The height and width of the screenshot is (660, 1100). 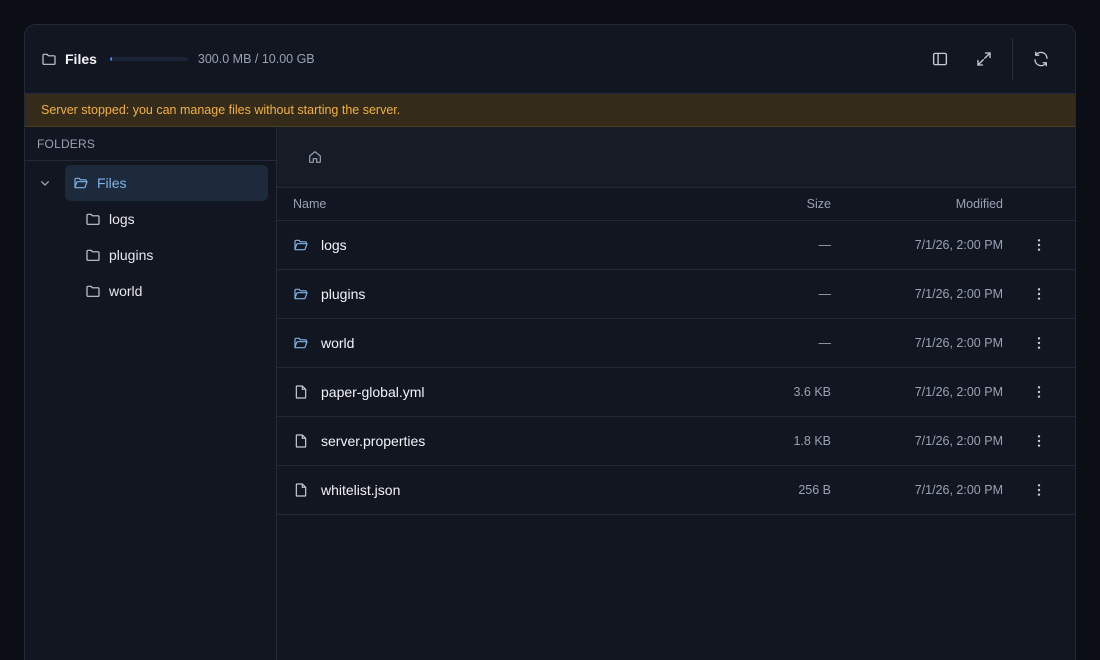 I want to click on tree-item-label: Files, so click(x=112, y=183).